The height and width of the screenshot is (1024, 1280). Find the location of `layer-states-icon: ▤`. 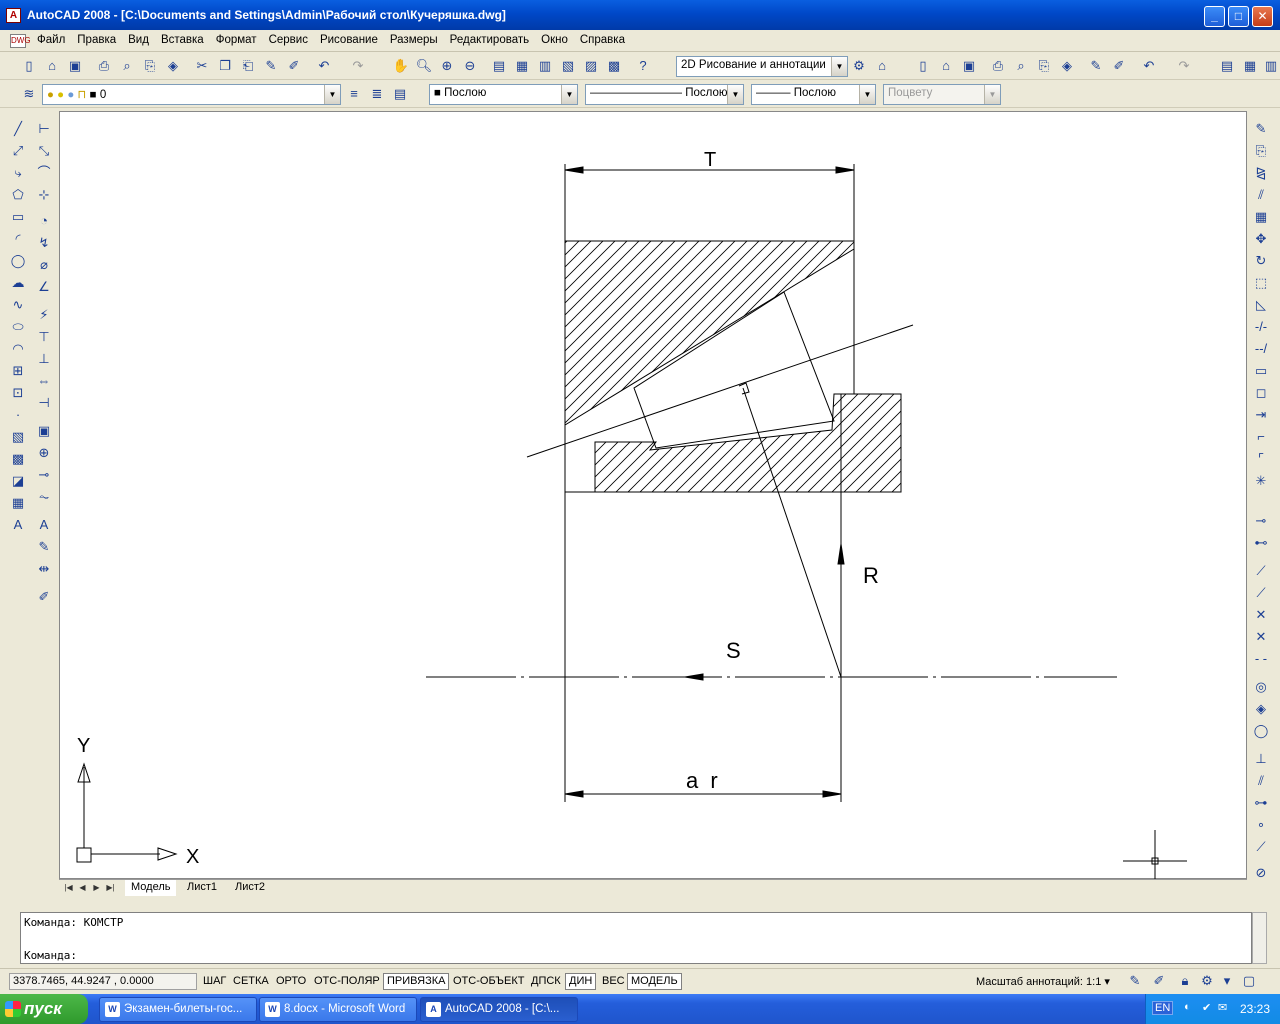

layer-states-icon: ▤ is located at coordinates (400, 94).